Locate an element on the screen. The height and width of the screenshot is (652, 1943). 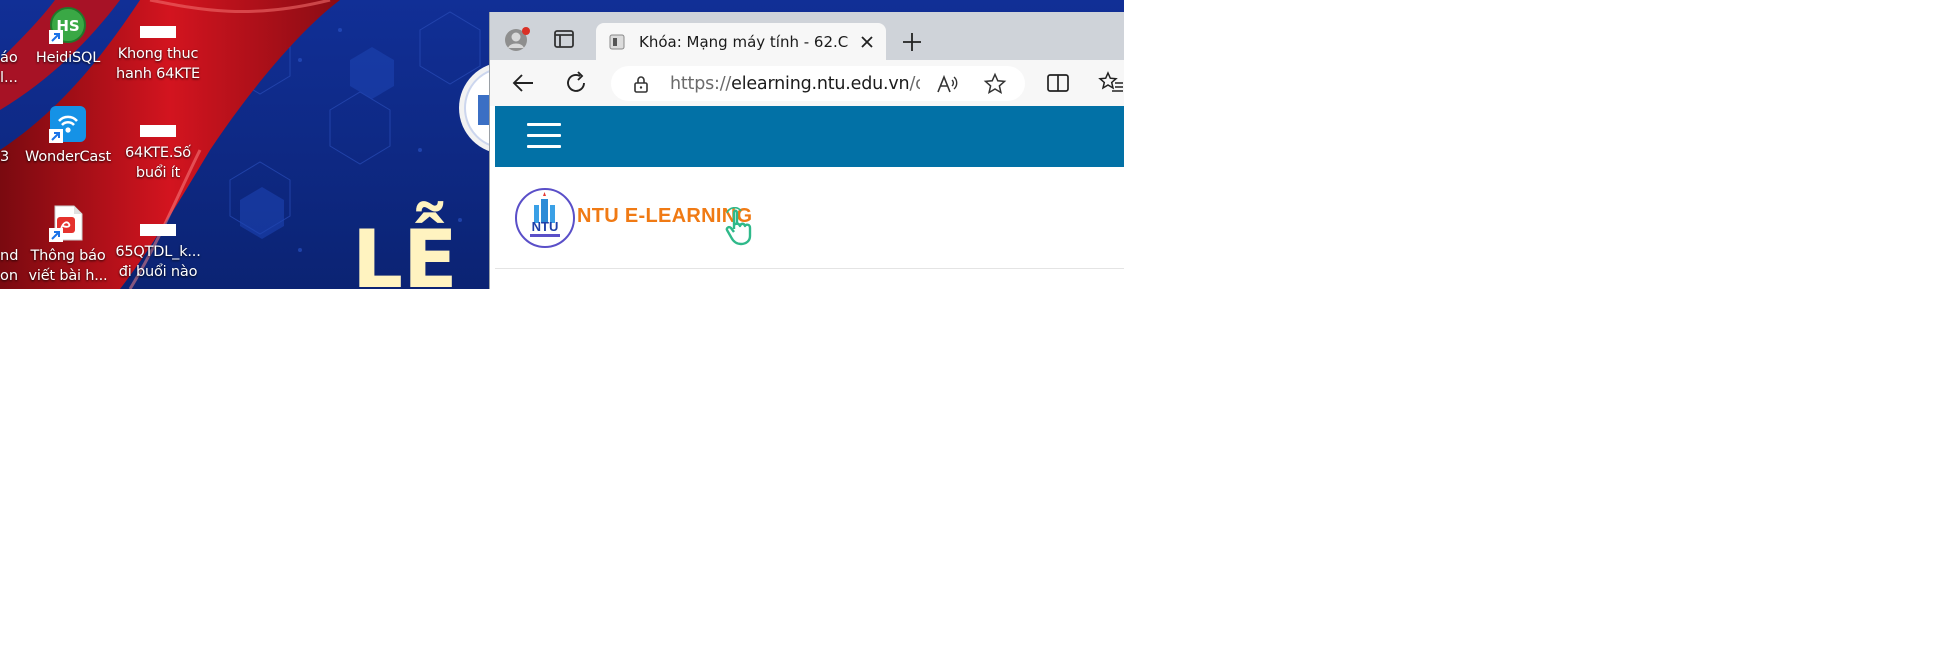
plus-icon is located at coordinates (912, 42).